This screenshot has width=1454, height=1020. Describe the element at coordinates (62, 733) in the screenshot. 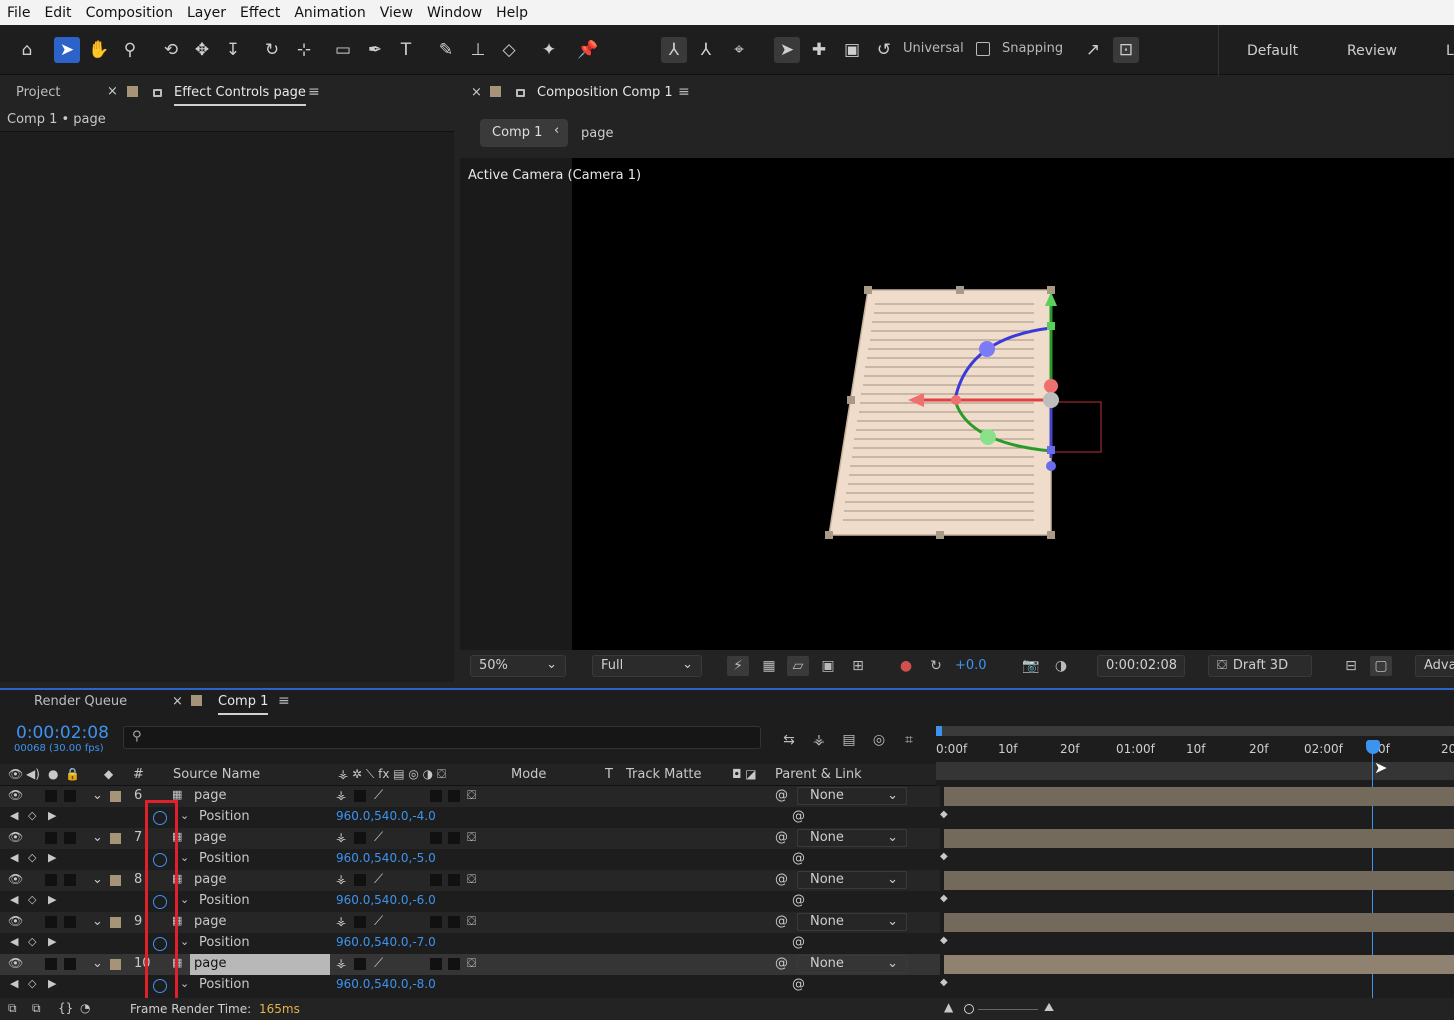

I see `current-time: 0:00:02:08` at that location.